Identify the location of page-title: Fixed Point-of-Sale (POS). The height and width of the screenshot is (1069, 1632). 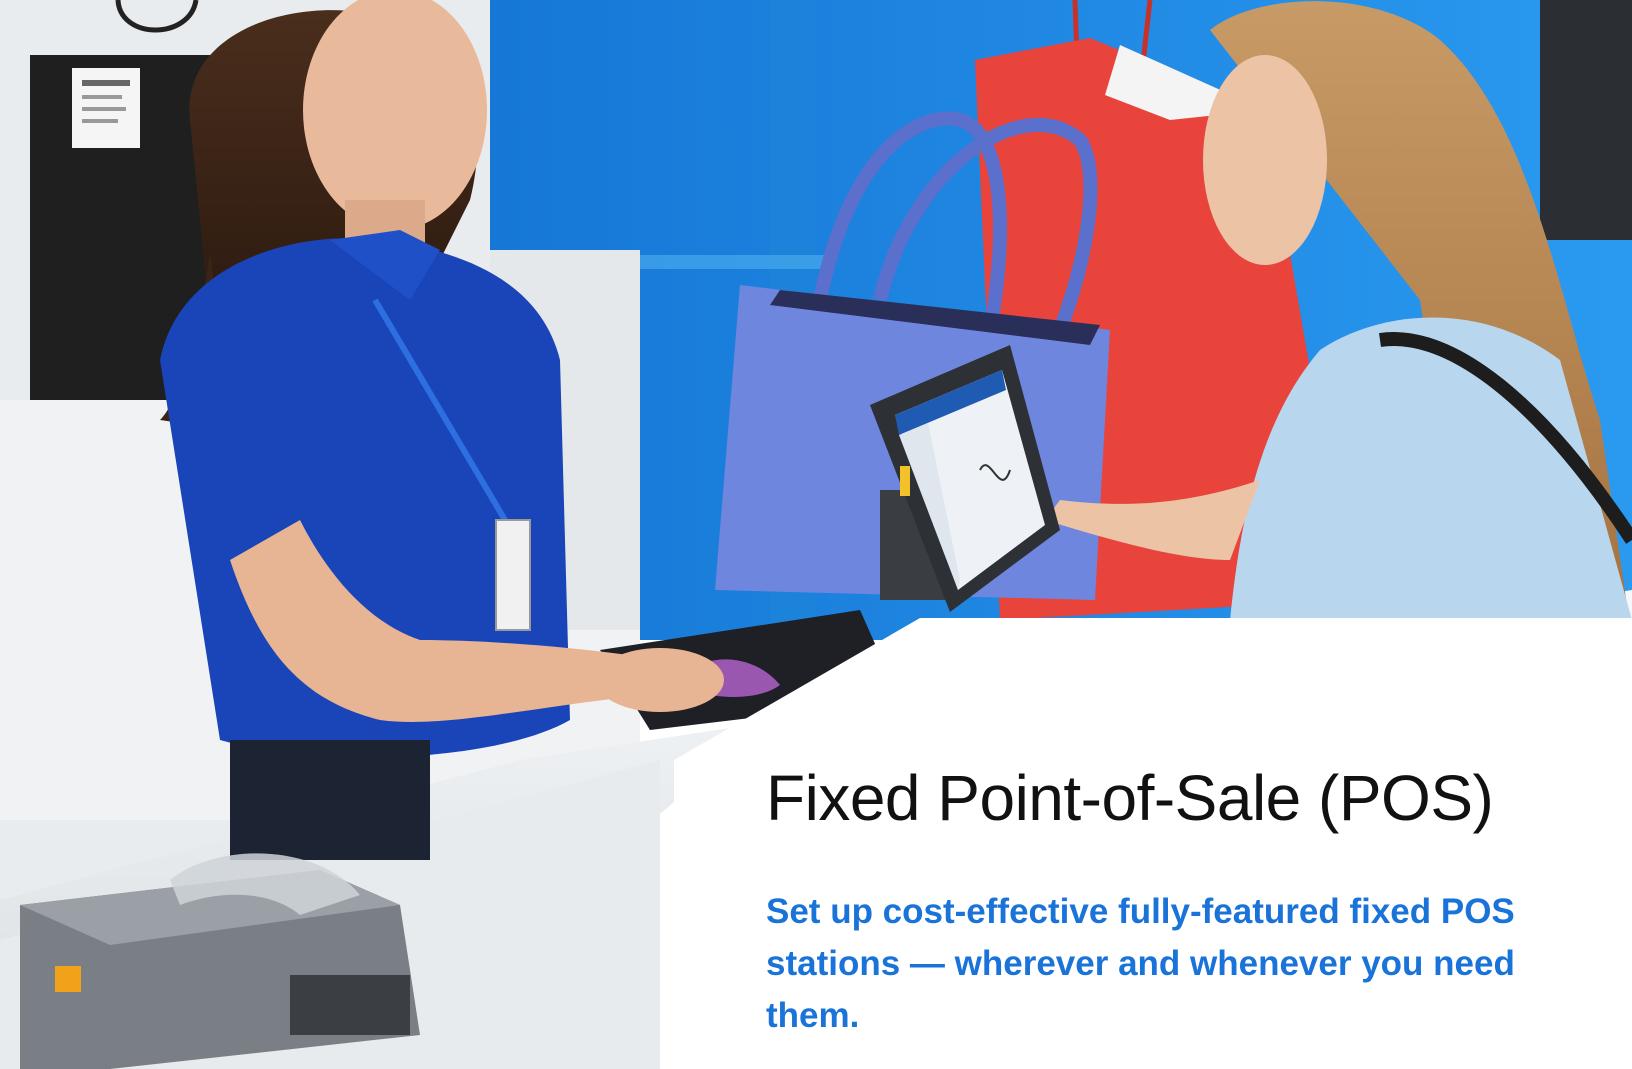
(1130, 798).